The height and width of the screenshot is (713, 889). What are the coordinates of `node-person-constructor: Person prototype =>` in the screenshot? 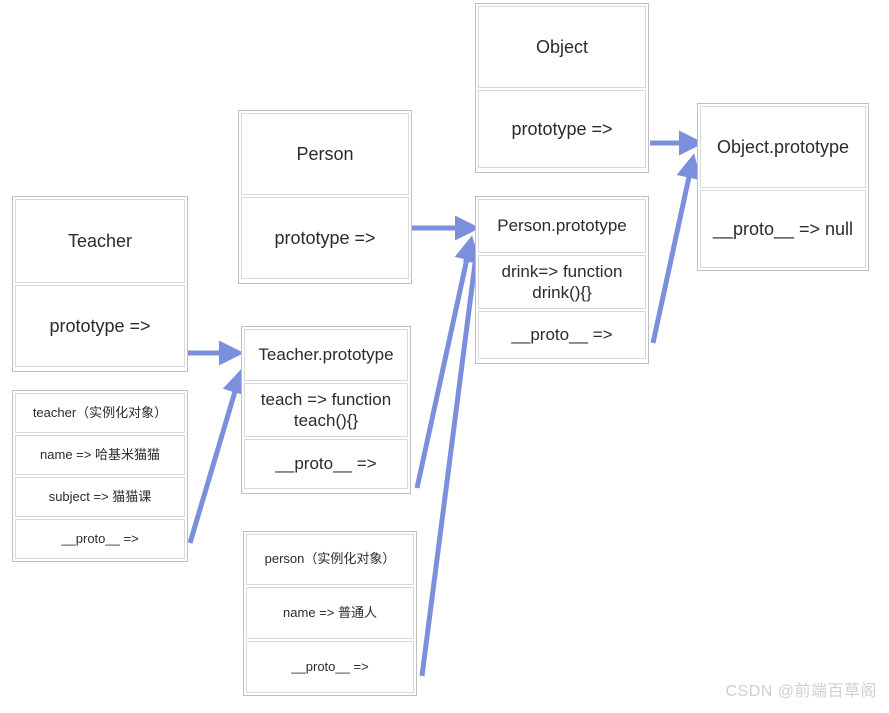 It's located at (325, 197).